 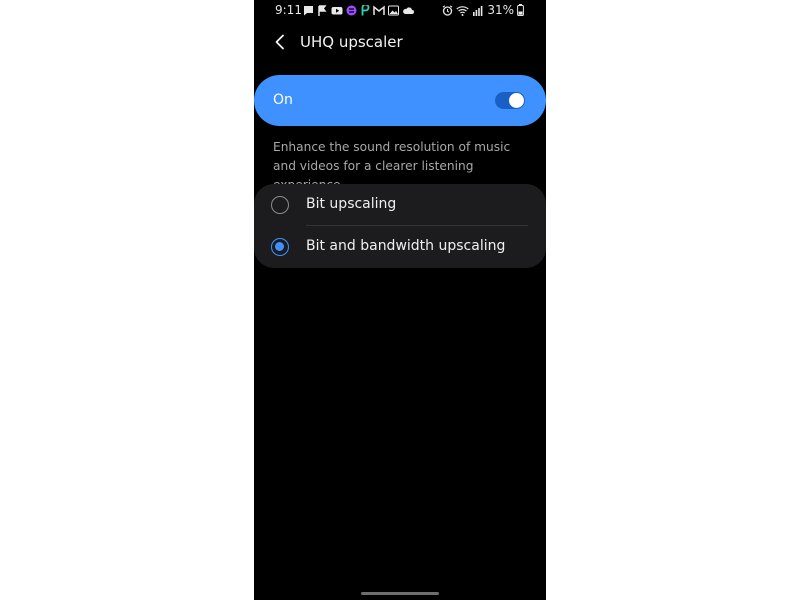 I want to click on app-icon-teal, so click(x=365, y=9).